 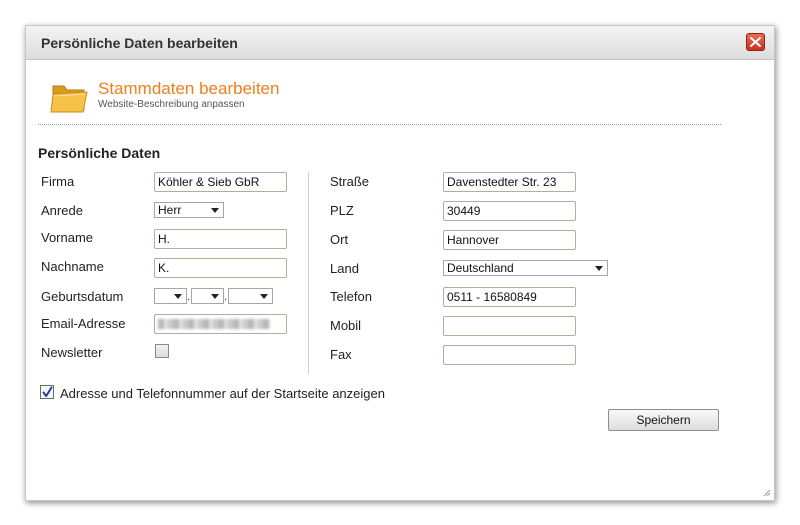 I want to click on close-button, so click(x=755, y=42).